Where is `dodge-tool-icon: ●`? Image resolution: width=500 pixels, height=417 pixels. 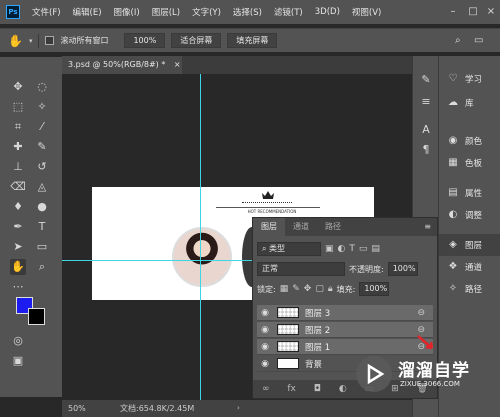
dodge-tool-icon: ● is located at coordinates (42, 207).